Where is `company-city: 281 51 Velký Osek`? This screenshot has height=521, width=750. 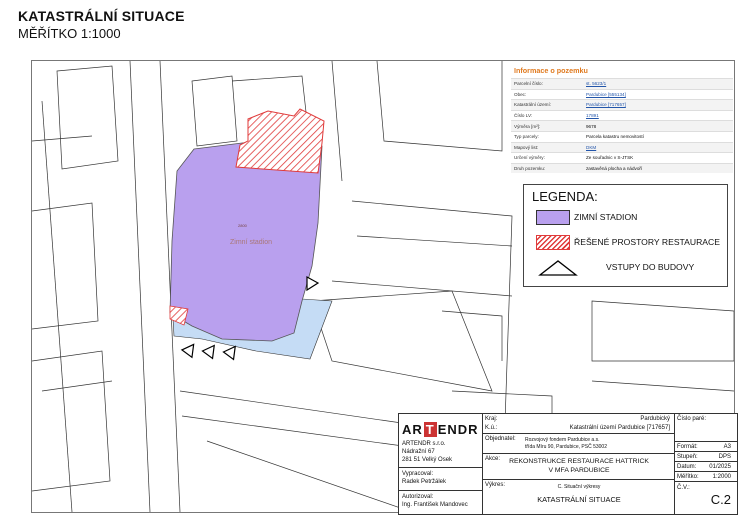 company-city: 281 51 Velký Osek is located at coordinates (427, 460).